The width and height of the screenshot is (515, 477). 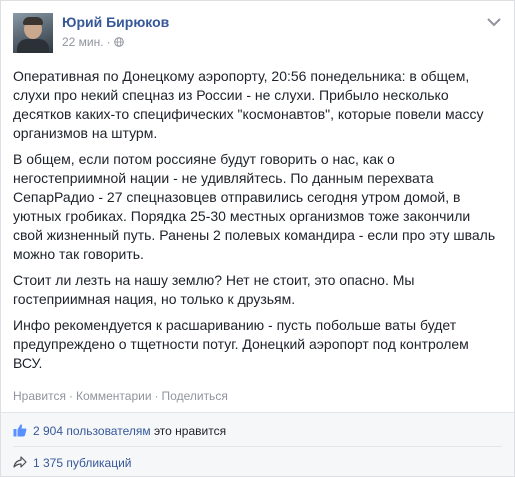 I want to click on post-meta: 22 мин. ·, so click(x=93, y=42).